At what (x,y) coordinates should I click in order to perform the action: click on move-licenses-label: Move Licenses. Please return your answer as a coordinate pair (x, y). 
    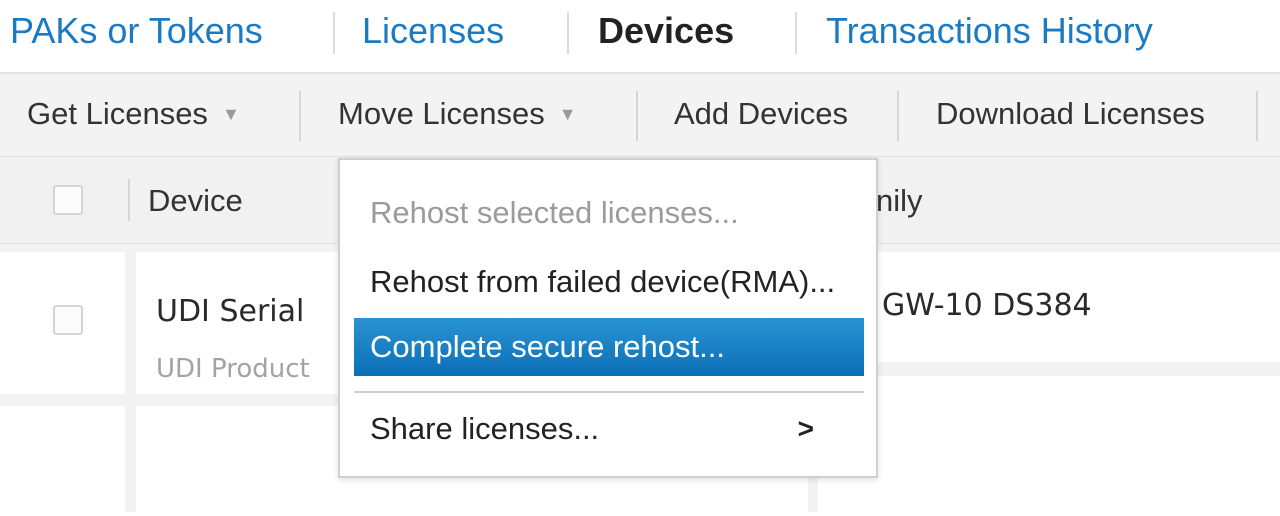
    Looking at the image, I should click on (441, 113).